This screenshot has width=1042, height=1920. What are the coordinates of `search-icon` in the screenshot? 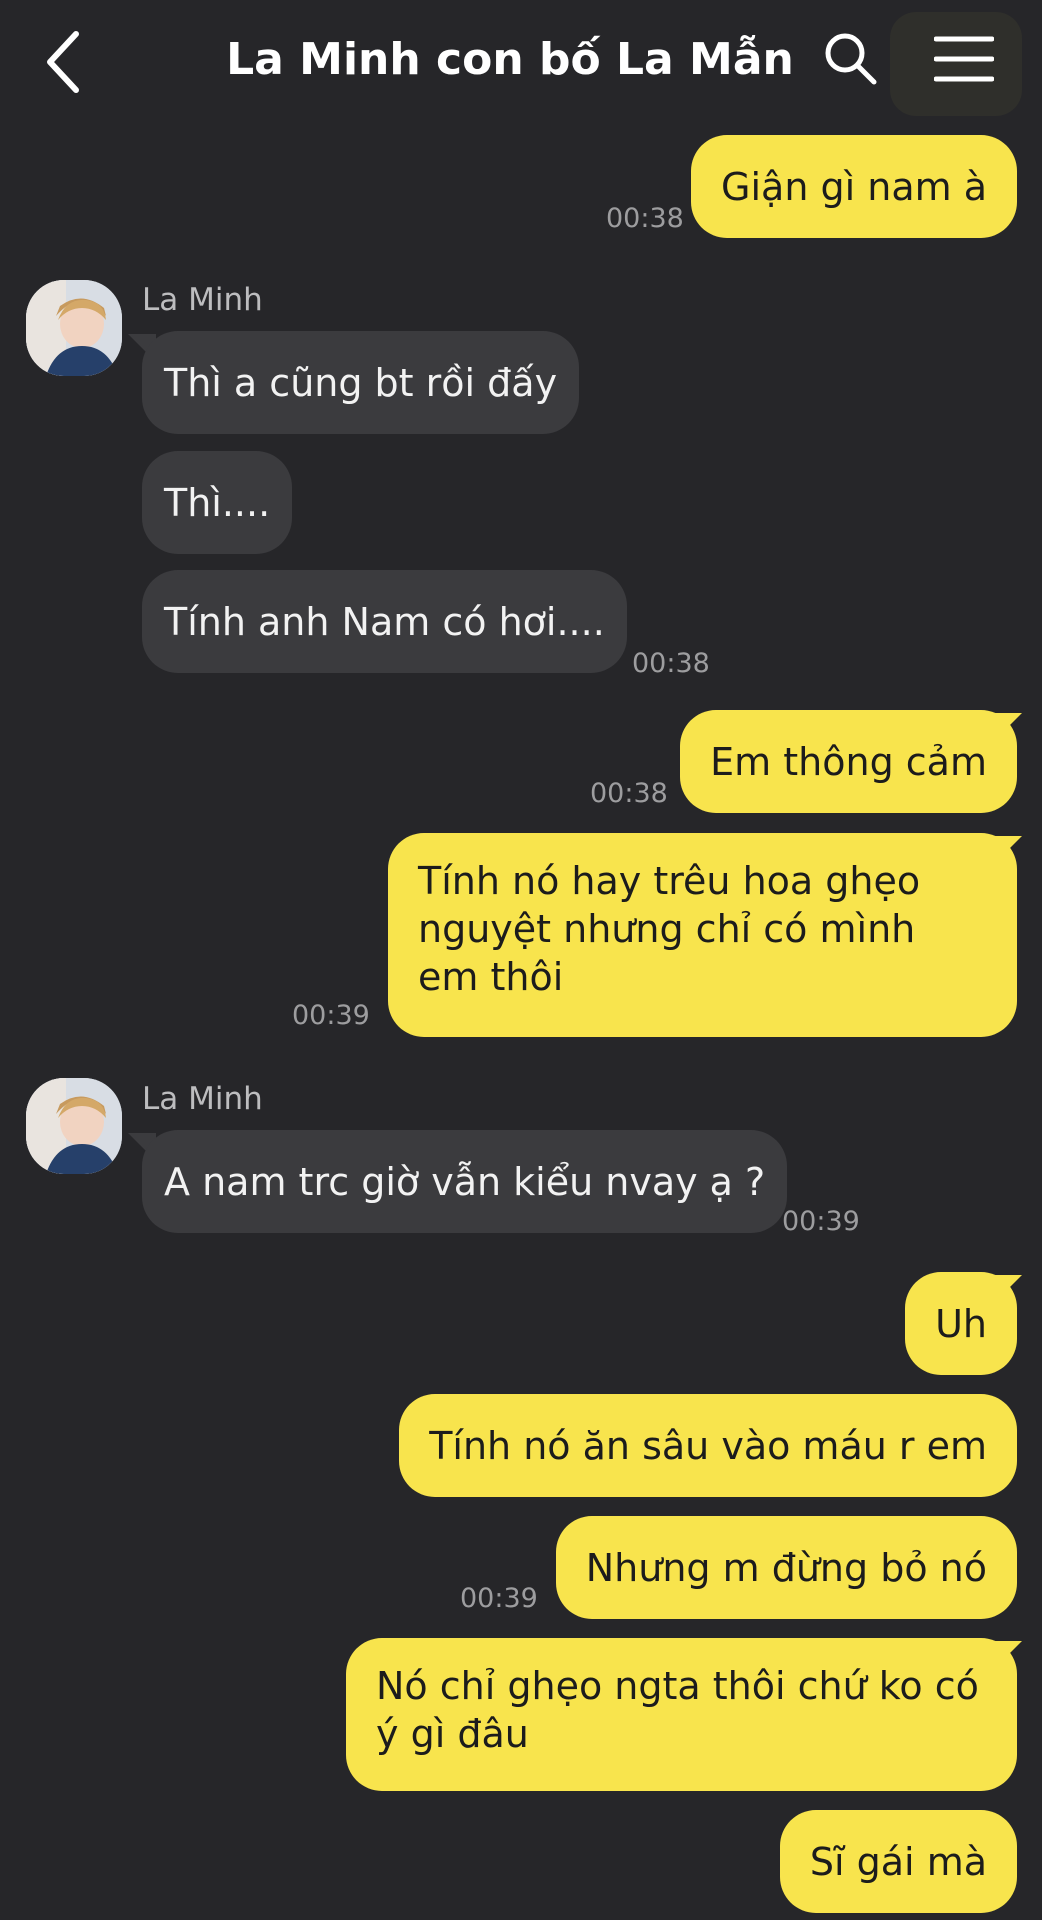 It's located at (850, 58).